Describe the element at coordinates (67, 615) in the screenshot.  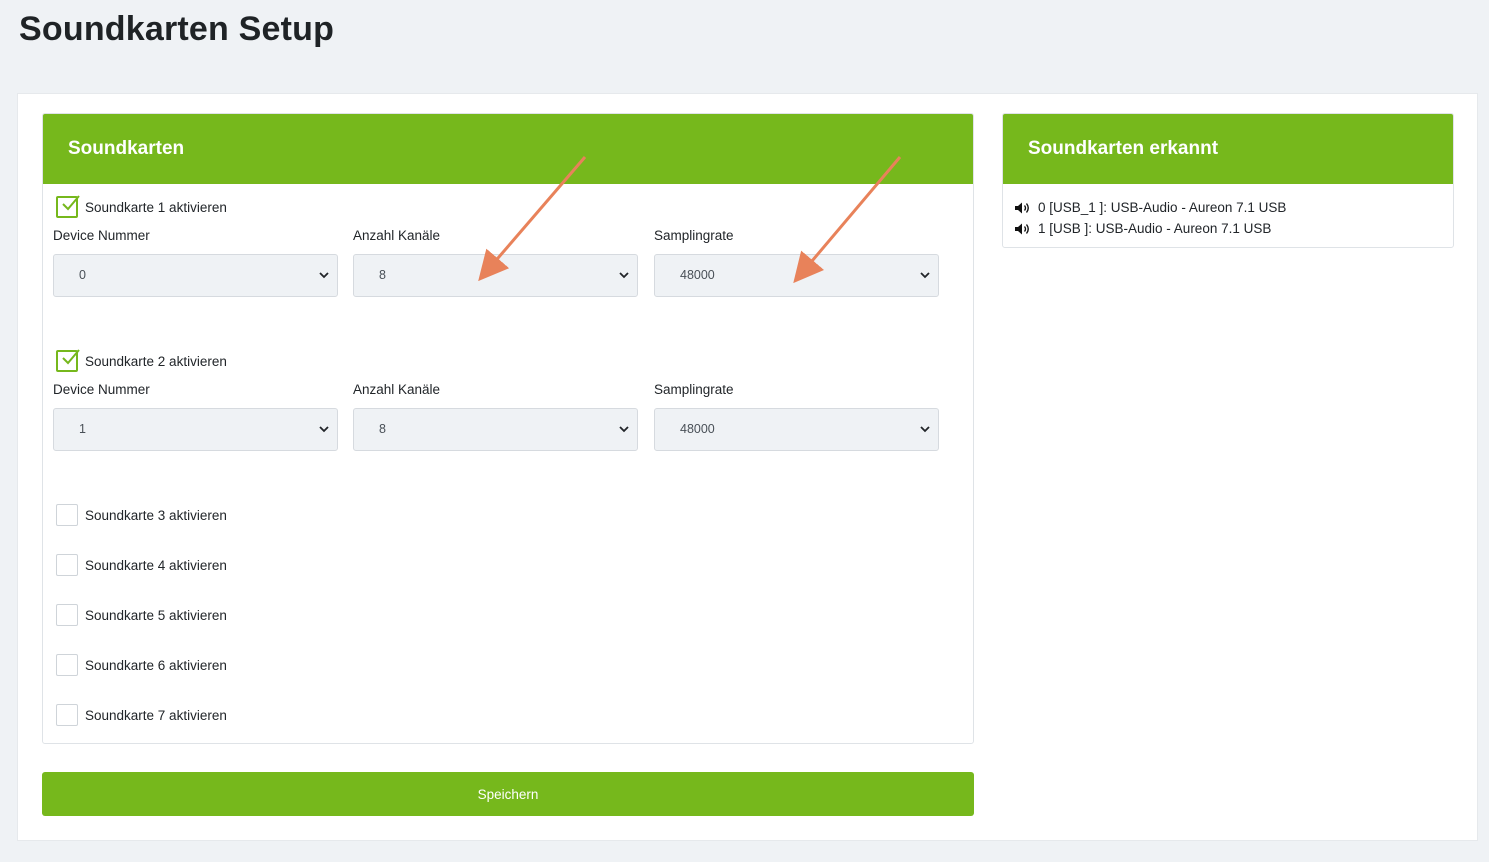
I see `soundcard-5-checkbox` at that location.